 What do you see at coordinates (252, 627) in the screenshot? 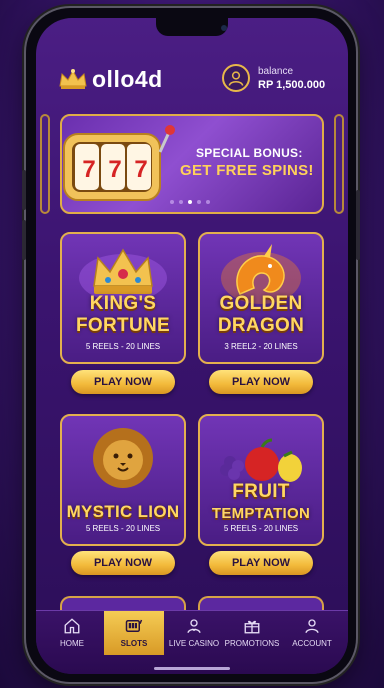
I see `gift-icon` at bounding box center [252, 627].